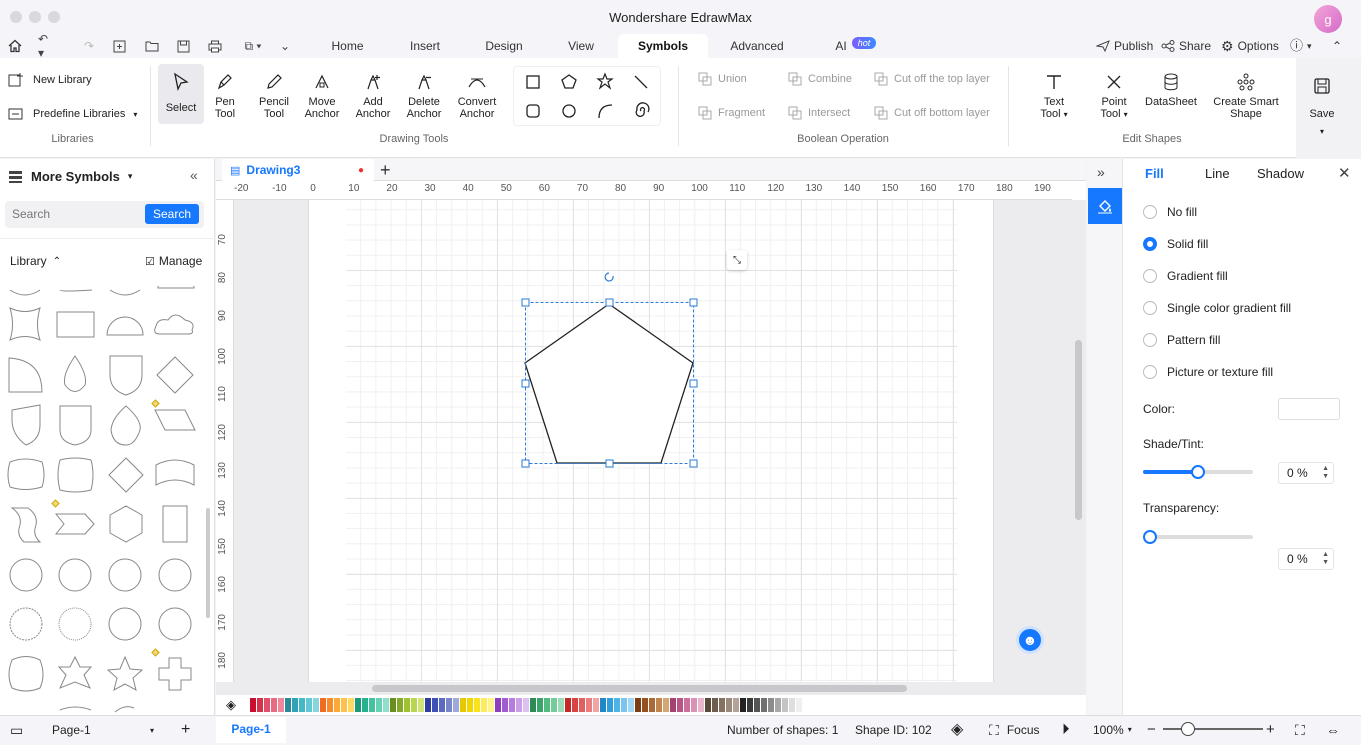  What do you see at coordinates (581, 46) in the screenshot?
I see `tab-view: View` at bounding box center [581, 46].